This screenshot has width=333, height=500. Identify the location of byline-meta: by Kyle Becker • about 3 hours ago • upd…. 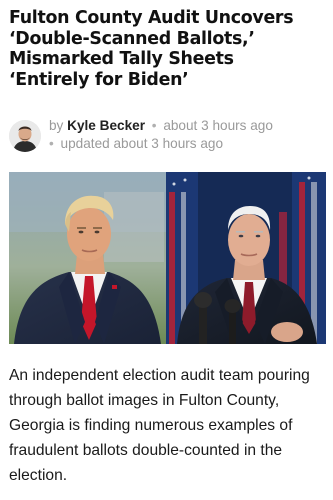
(189, 135).